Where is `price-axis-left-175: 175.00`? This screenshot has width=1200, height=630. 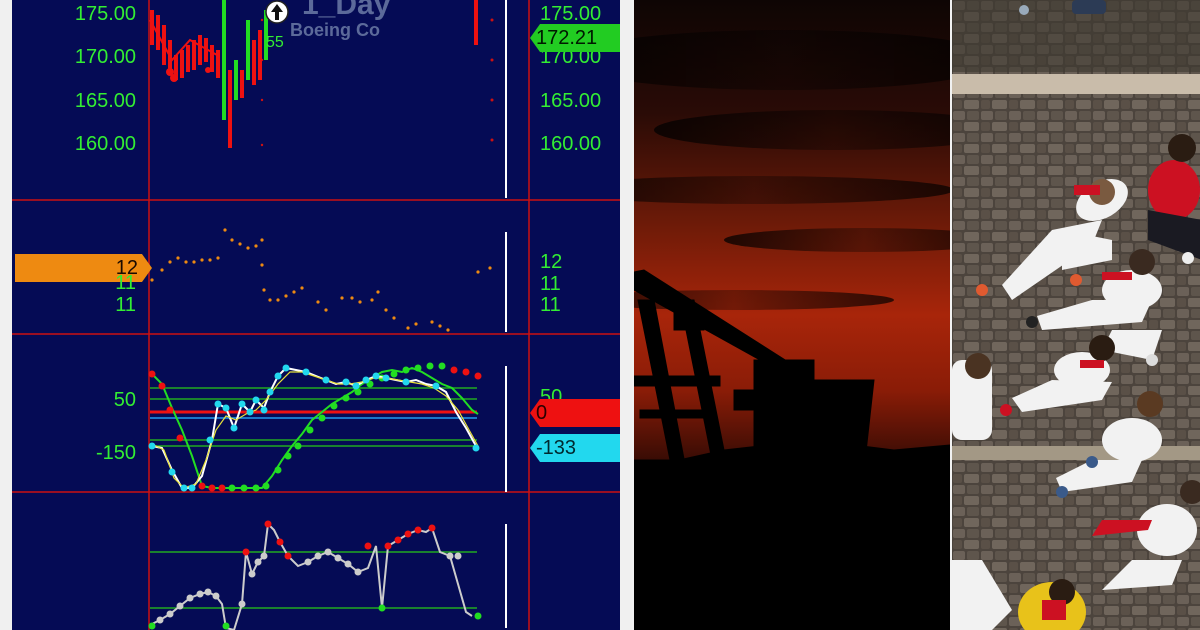 price-axis-left-175: 175.00 is located at coordinates (105, 14).